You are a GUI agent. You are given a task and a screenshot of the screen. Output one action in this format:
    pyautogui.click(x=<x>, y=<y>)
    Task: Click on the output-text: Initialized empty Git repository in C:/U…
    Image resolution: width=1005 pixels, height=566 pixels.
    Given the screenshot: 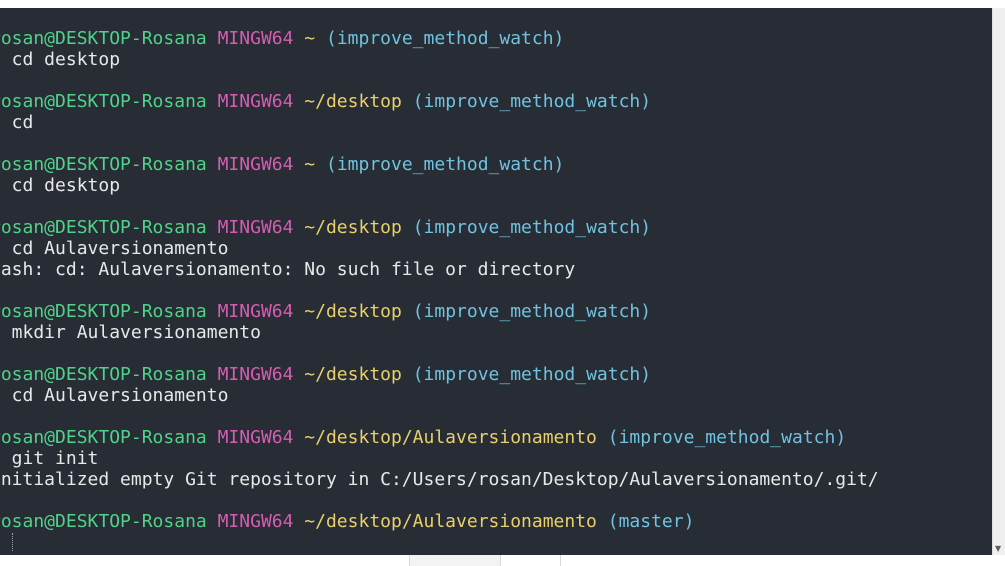 What is the action you would take?
    pyautogui.click(x=439, y=479)
    